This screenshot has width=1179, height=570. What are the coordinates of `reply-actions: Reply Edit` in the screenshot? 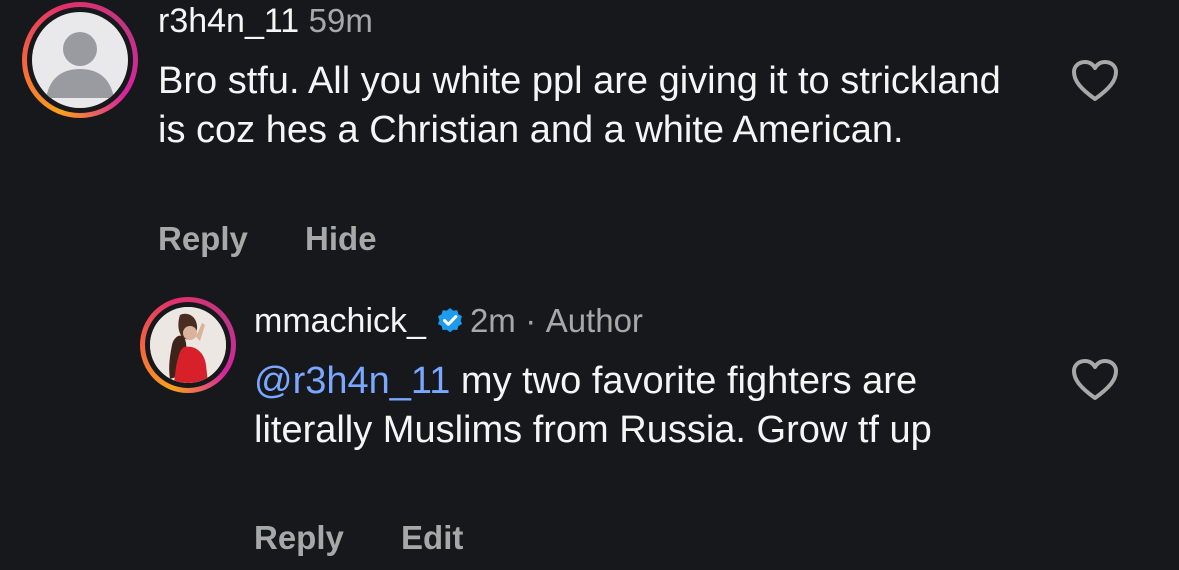 It's located at (382, 538).